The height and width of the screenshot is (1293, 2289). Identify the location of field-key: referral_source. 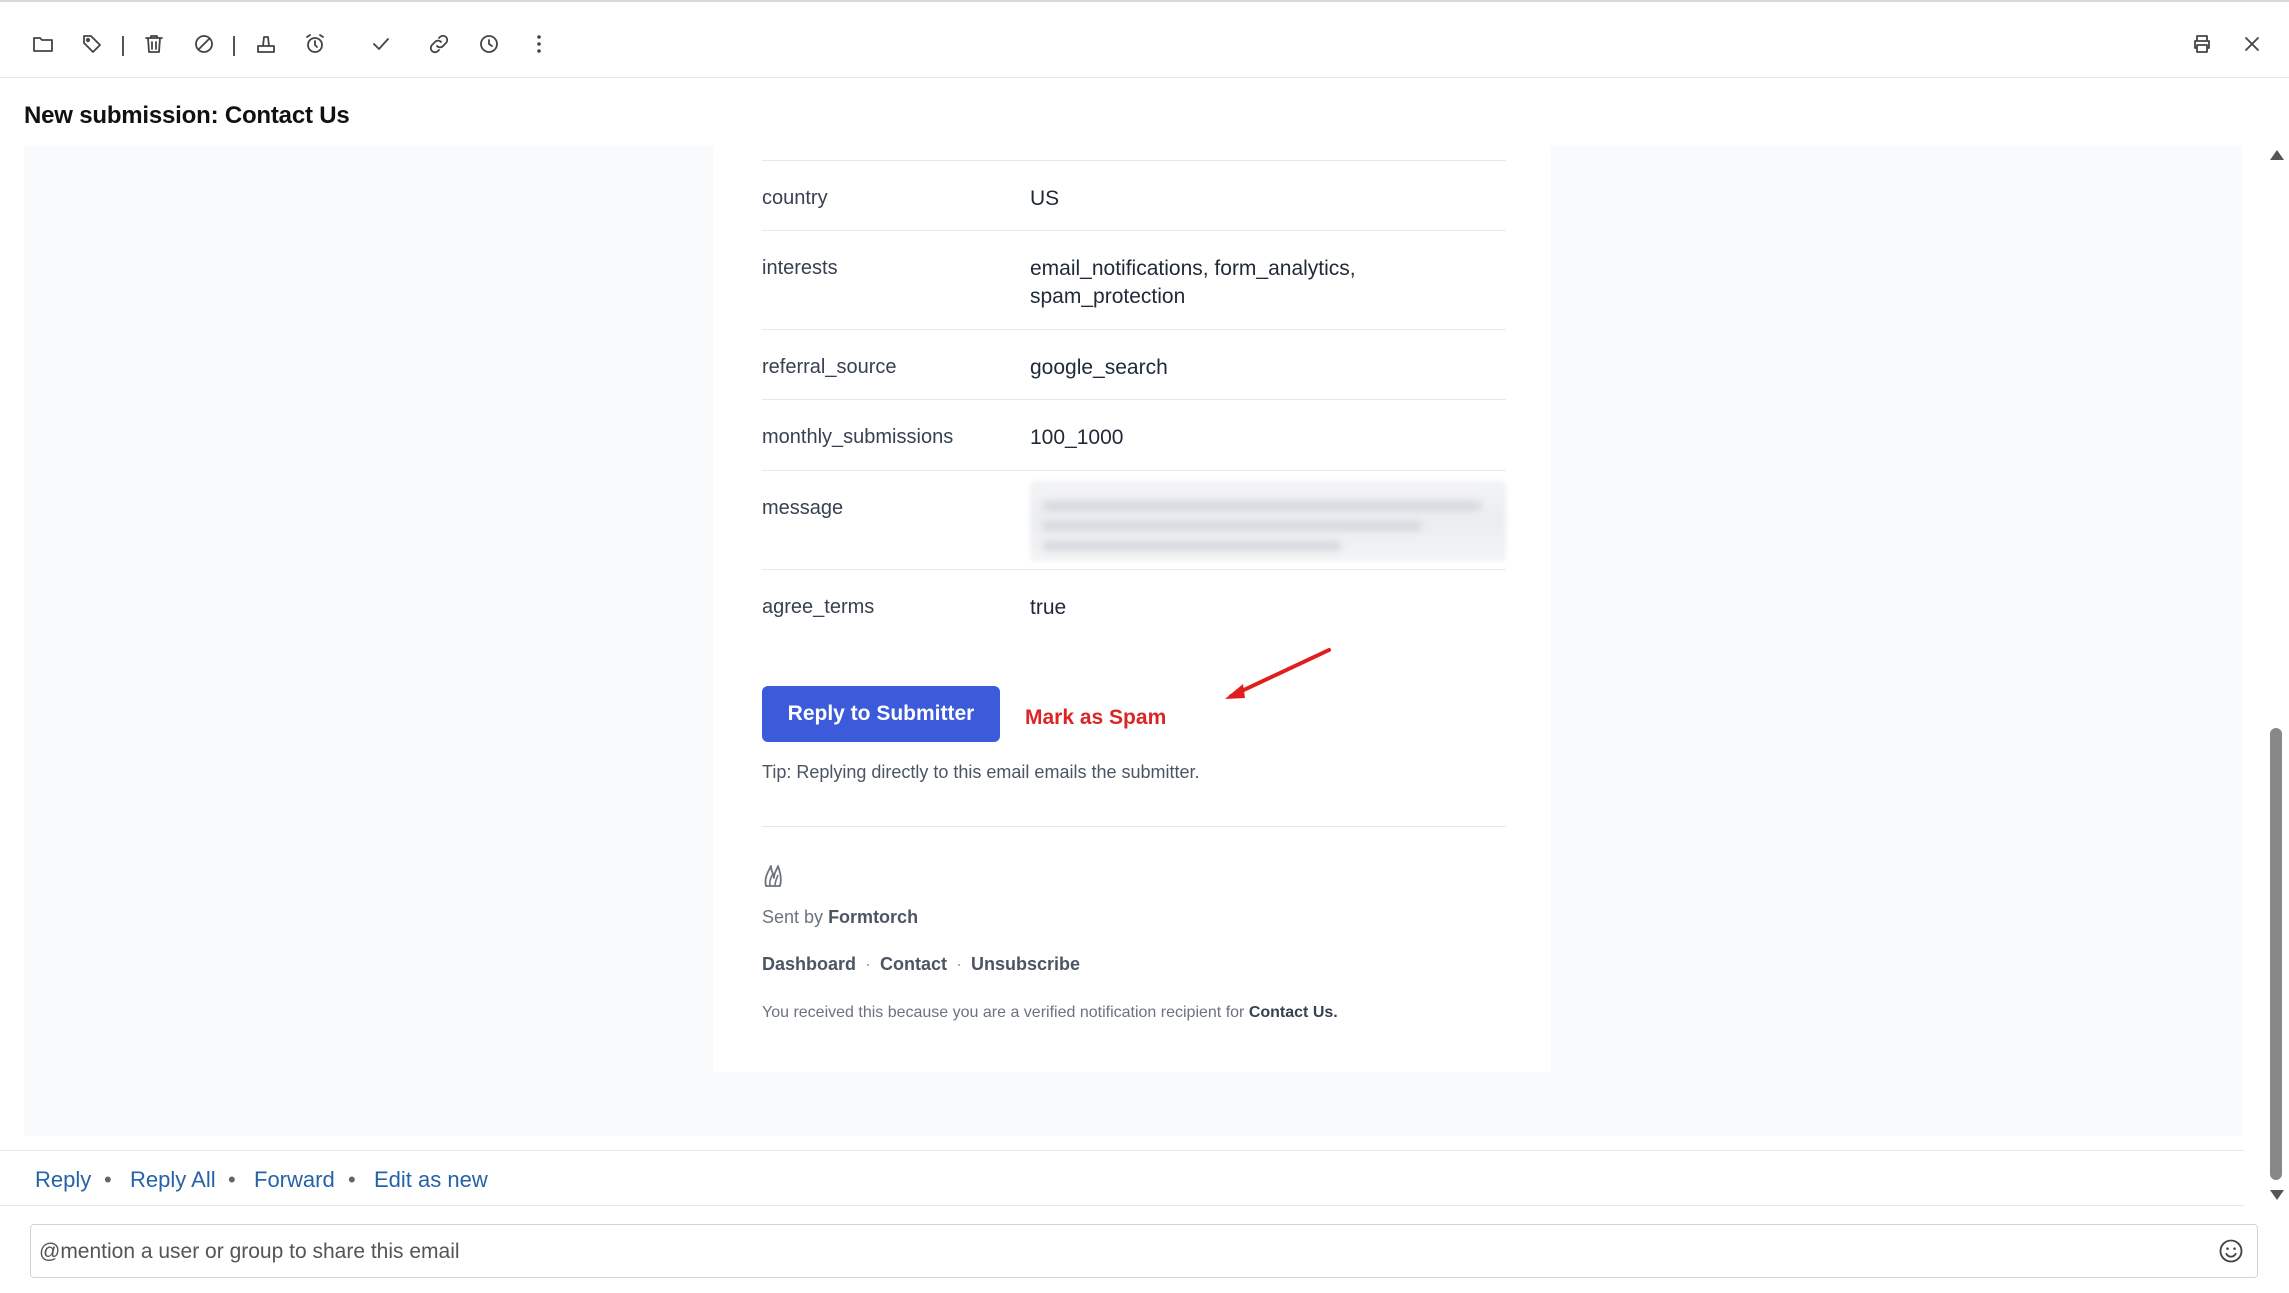
(829, 367).